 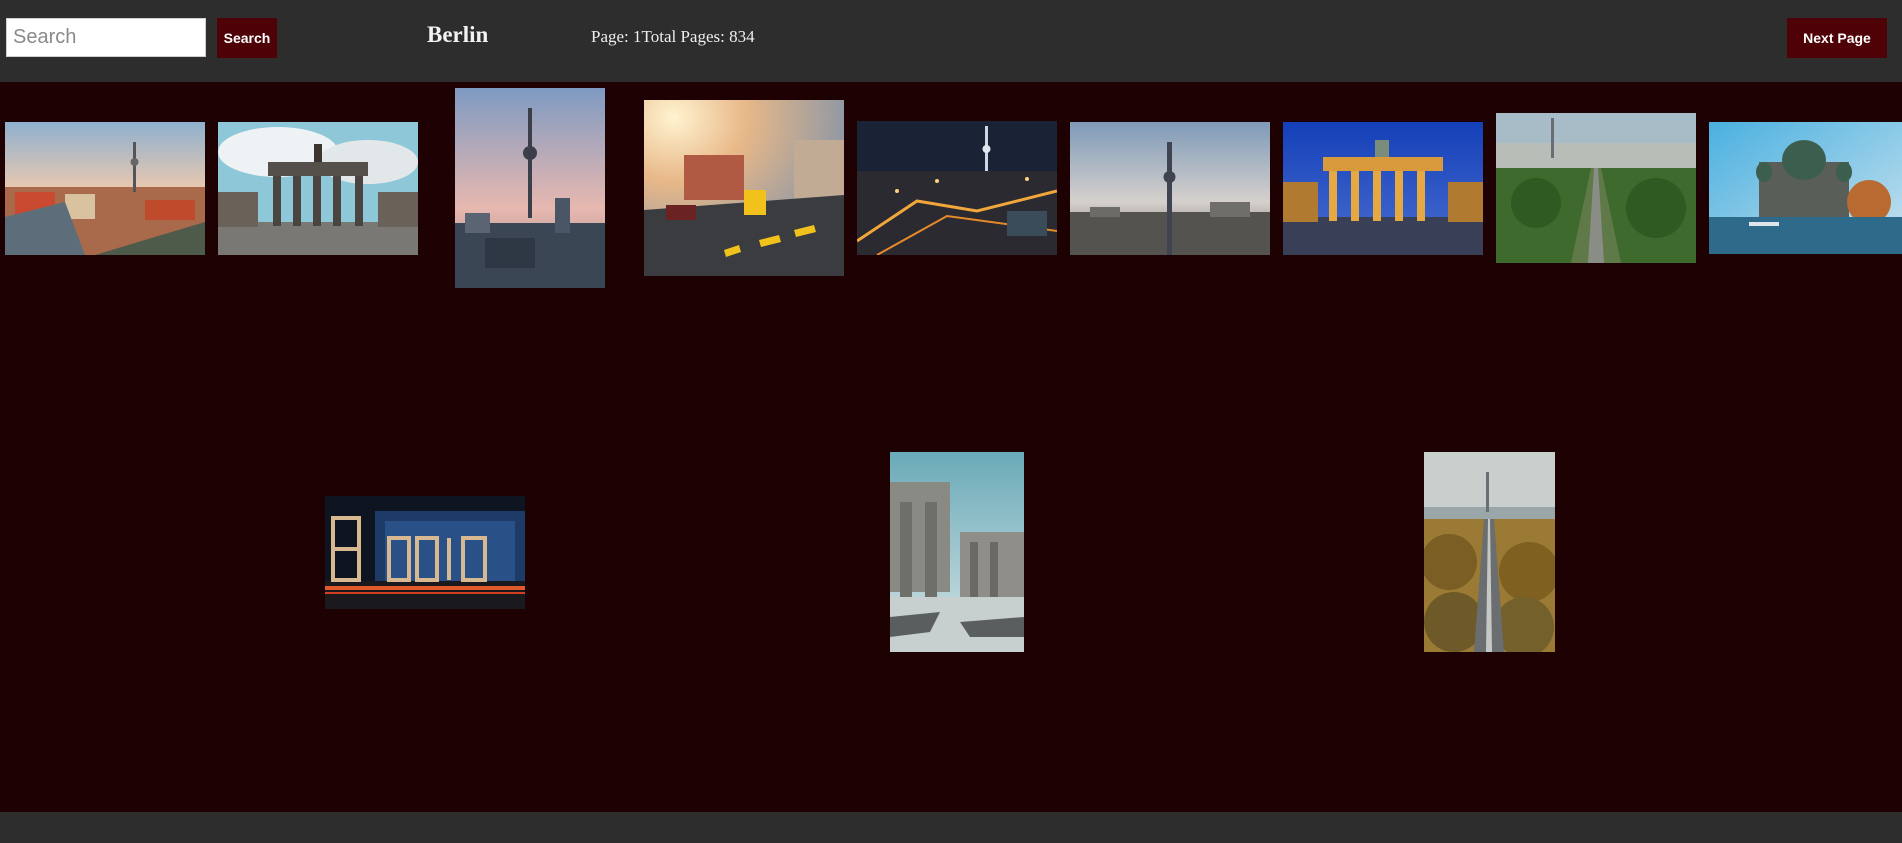 What do you see at coordinates (957, 188) in the screenshot?
I see `photo-berlin-night` at bounding box center [957, 188].